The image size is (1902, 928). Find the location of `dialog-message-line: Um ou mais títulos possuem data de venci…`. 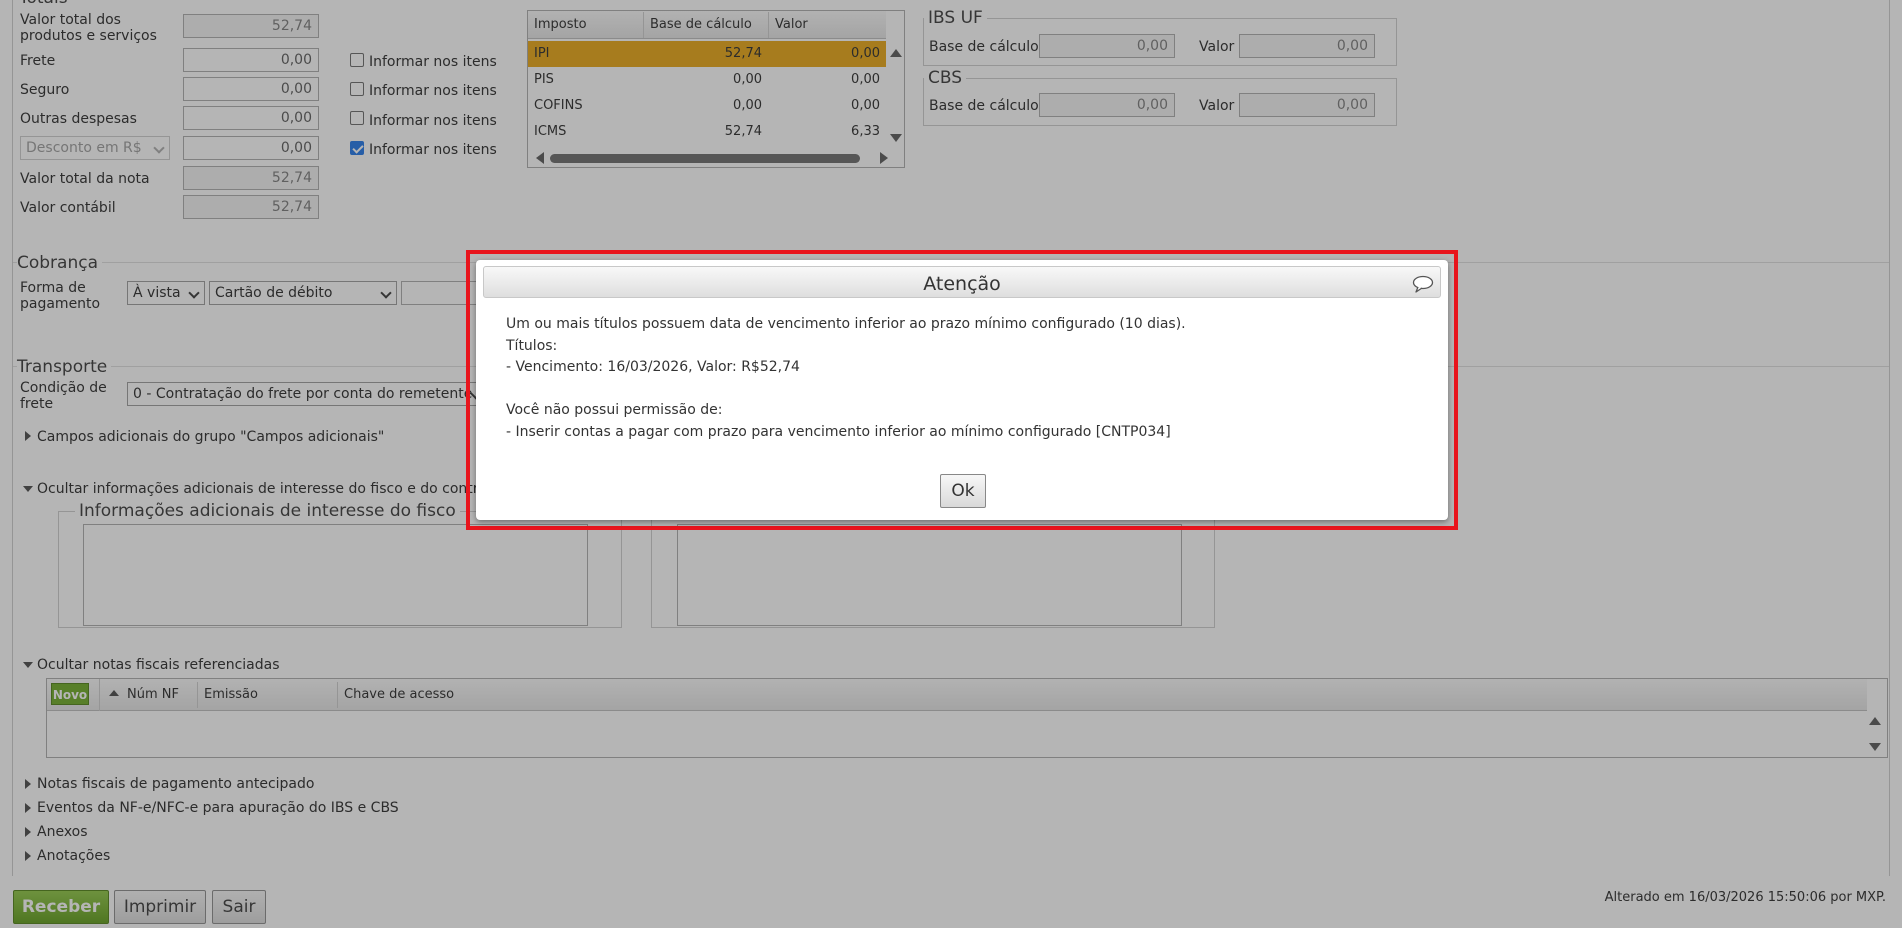

dialog-message-line: Um ou mais títulos possuem data de venci… is located at coordinates (846, 324).